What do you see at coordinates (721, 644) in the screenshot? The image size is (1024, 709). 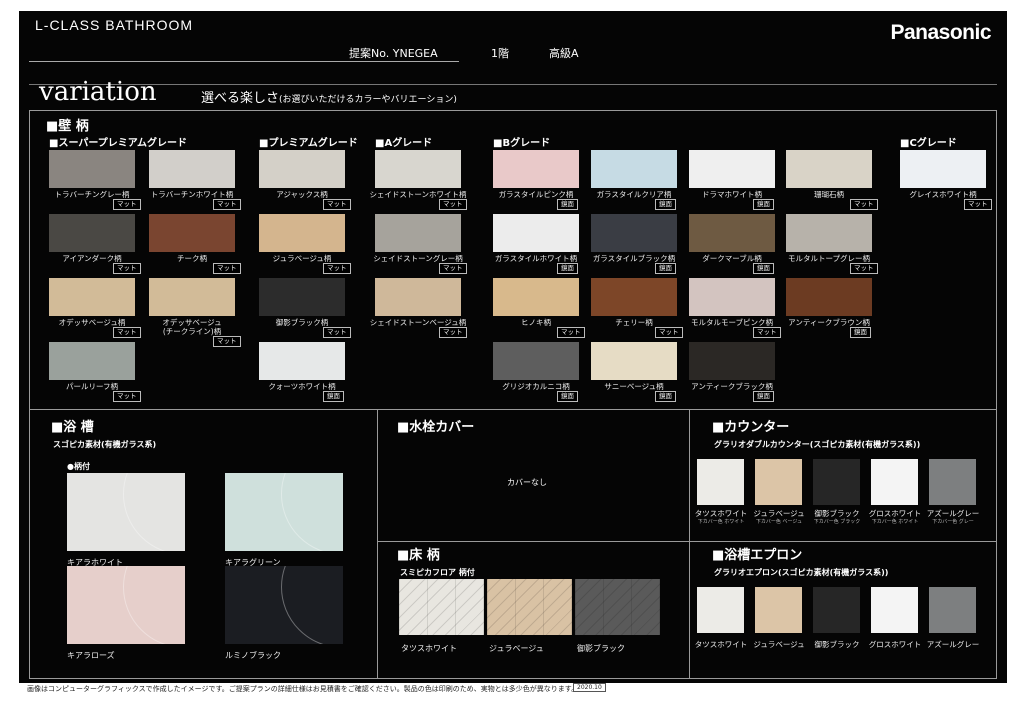 I see `apron-swatch-label: タツスホワイト` at bounding box center [721, 644].